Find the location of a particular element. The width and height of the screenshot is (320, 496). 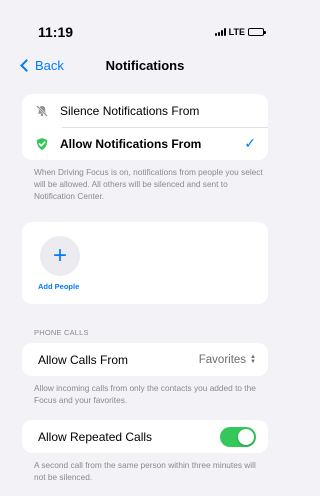

add-people-button: + is located at coordinates (60, 255).